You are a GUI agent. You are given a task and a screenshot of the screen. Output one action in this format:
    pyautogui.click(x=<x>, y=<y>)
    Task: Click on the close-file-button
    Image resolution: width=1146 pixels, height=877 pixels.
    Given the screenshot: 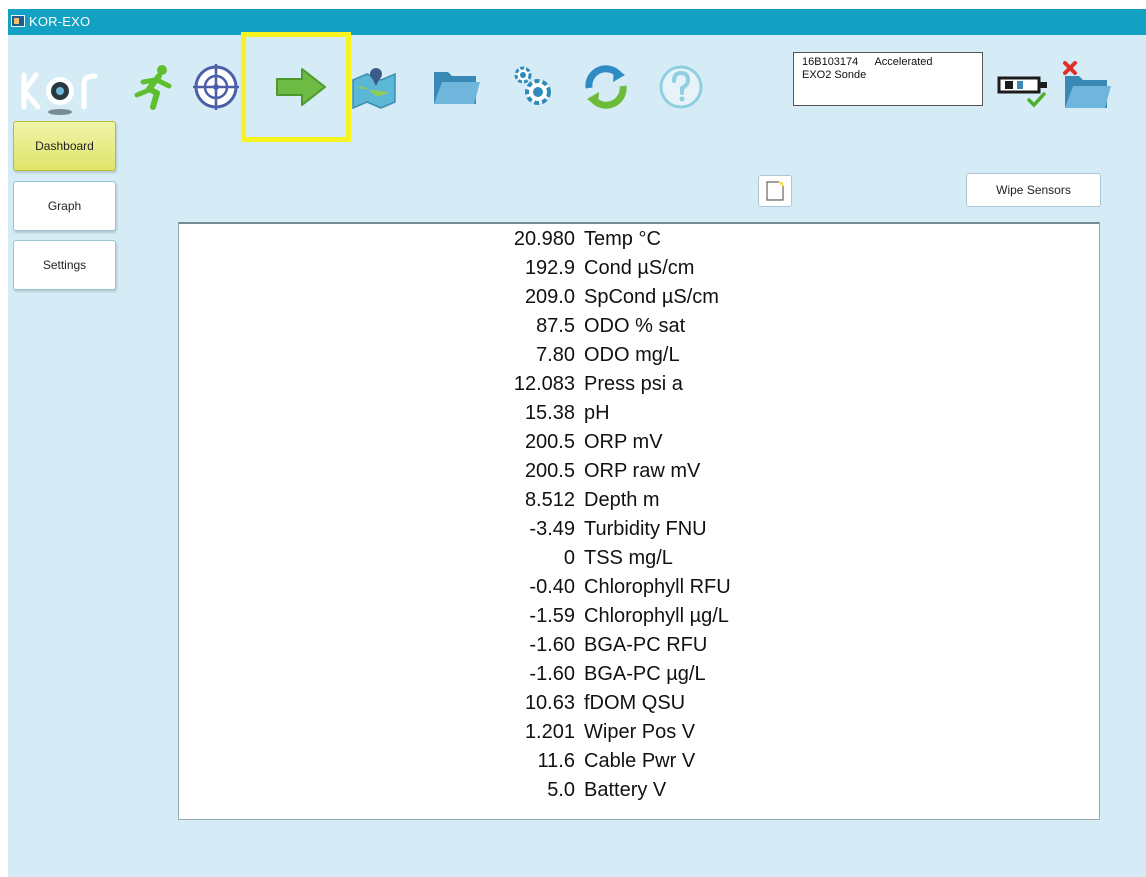 What is the action you would take?
    pyautogui.click(x=1086, y=87)
    